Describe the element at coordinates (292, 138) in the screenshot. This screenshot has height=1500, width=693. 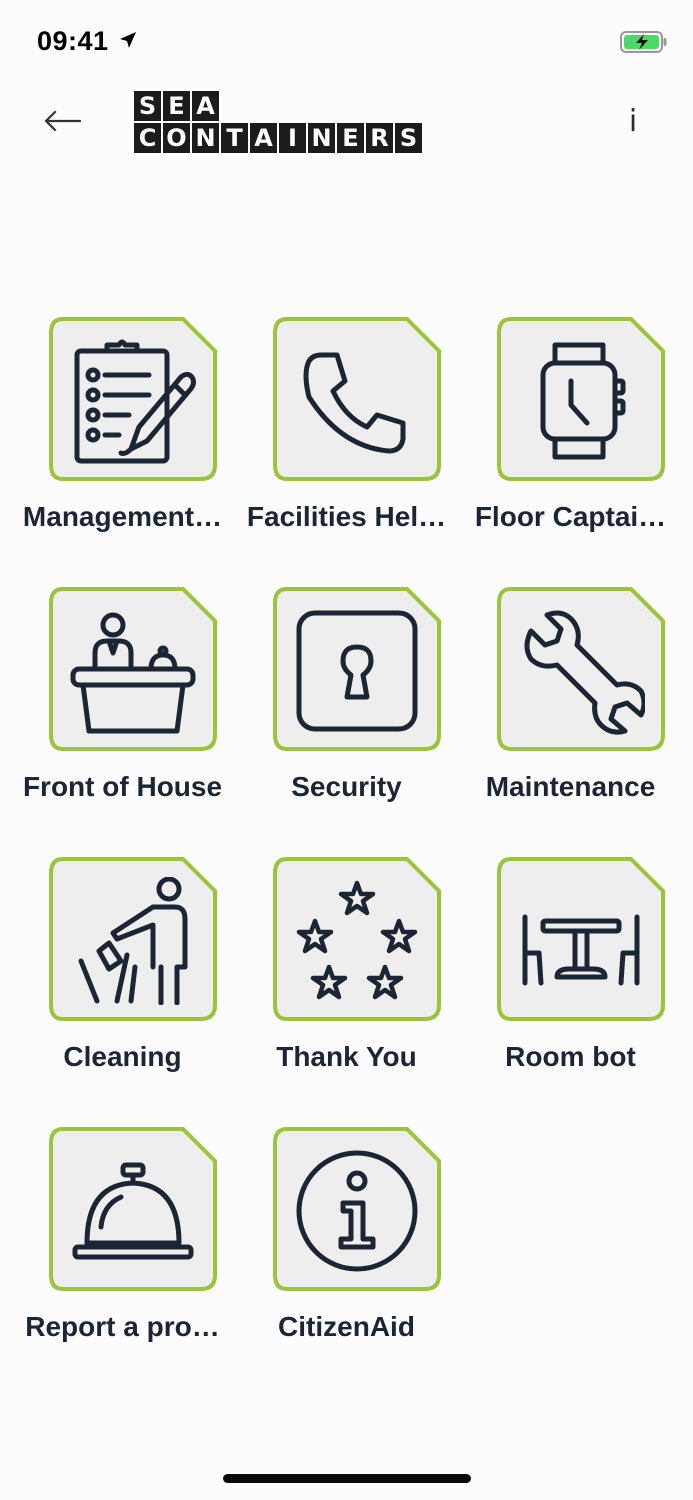
I see `logo-letter: I` at that location.